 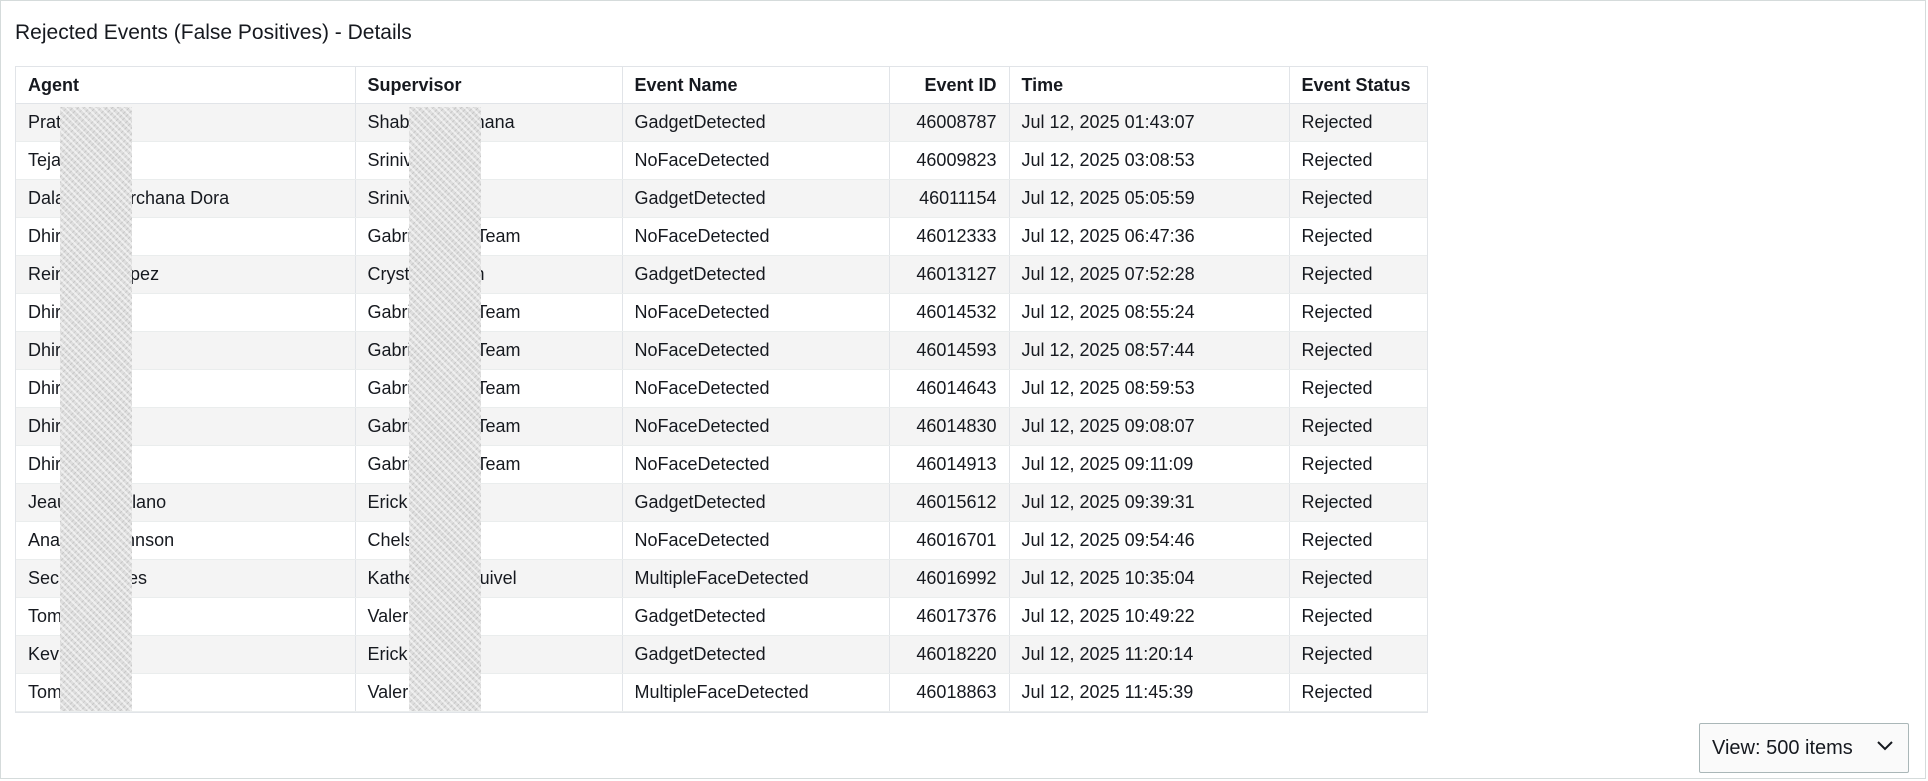 I want to click on cell-time: Jul 12, 2025 08:57:44, so click(x=1149, y=350).